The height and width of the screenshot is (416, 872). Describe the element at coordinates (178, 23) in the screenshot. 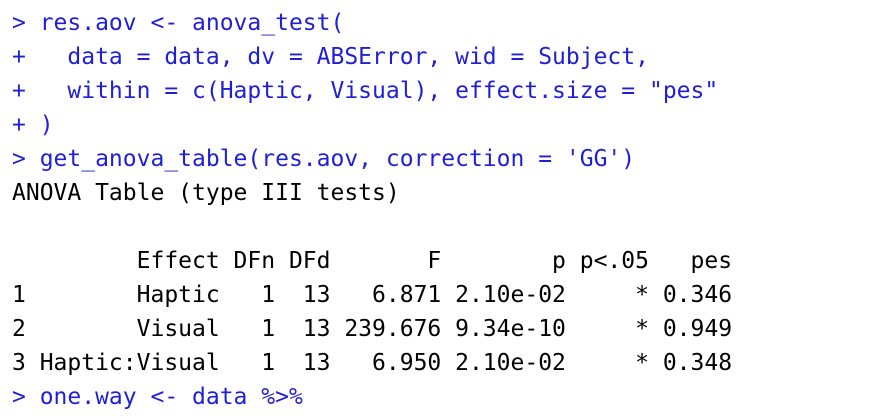

I see `console-input-line: > res.aov <- anova_test(` at that location.